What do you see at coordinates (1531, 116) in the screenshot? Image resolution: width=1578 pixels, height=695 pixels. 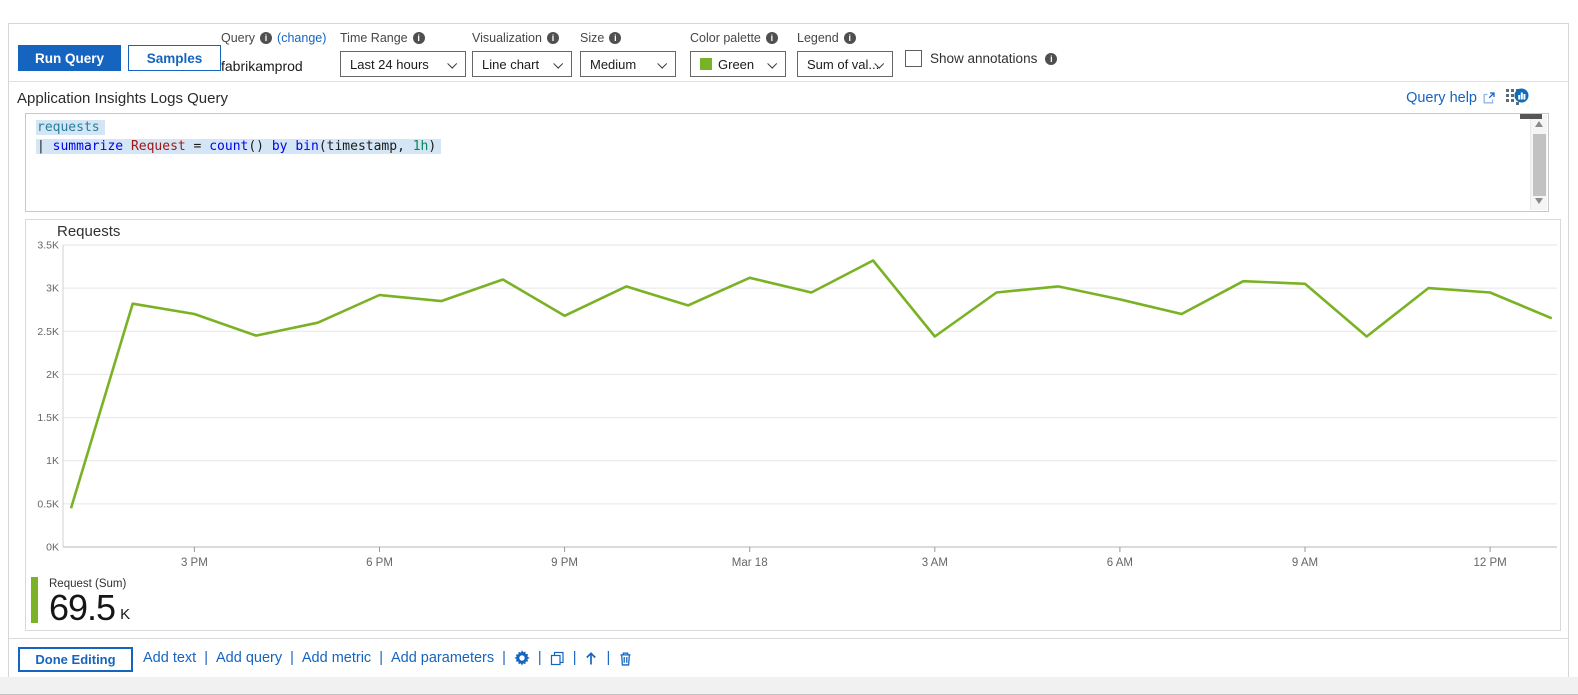 I see `editor-overview-marker` at bounding box center [1531, 116].